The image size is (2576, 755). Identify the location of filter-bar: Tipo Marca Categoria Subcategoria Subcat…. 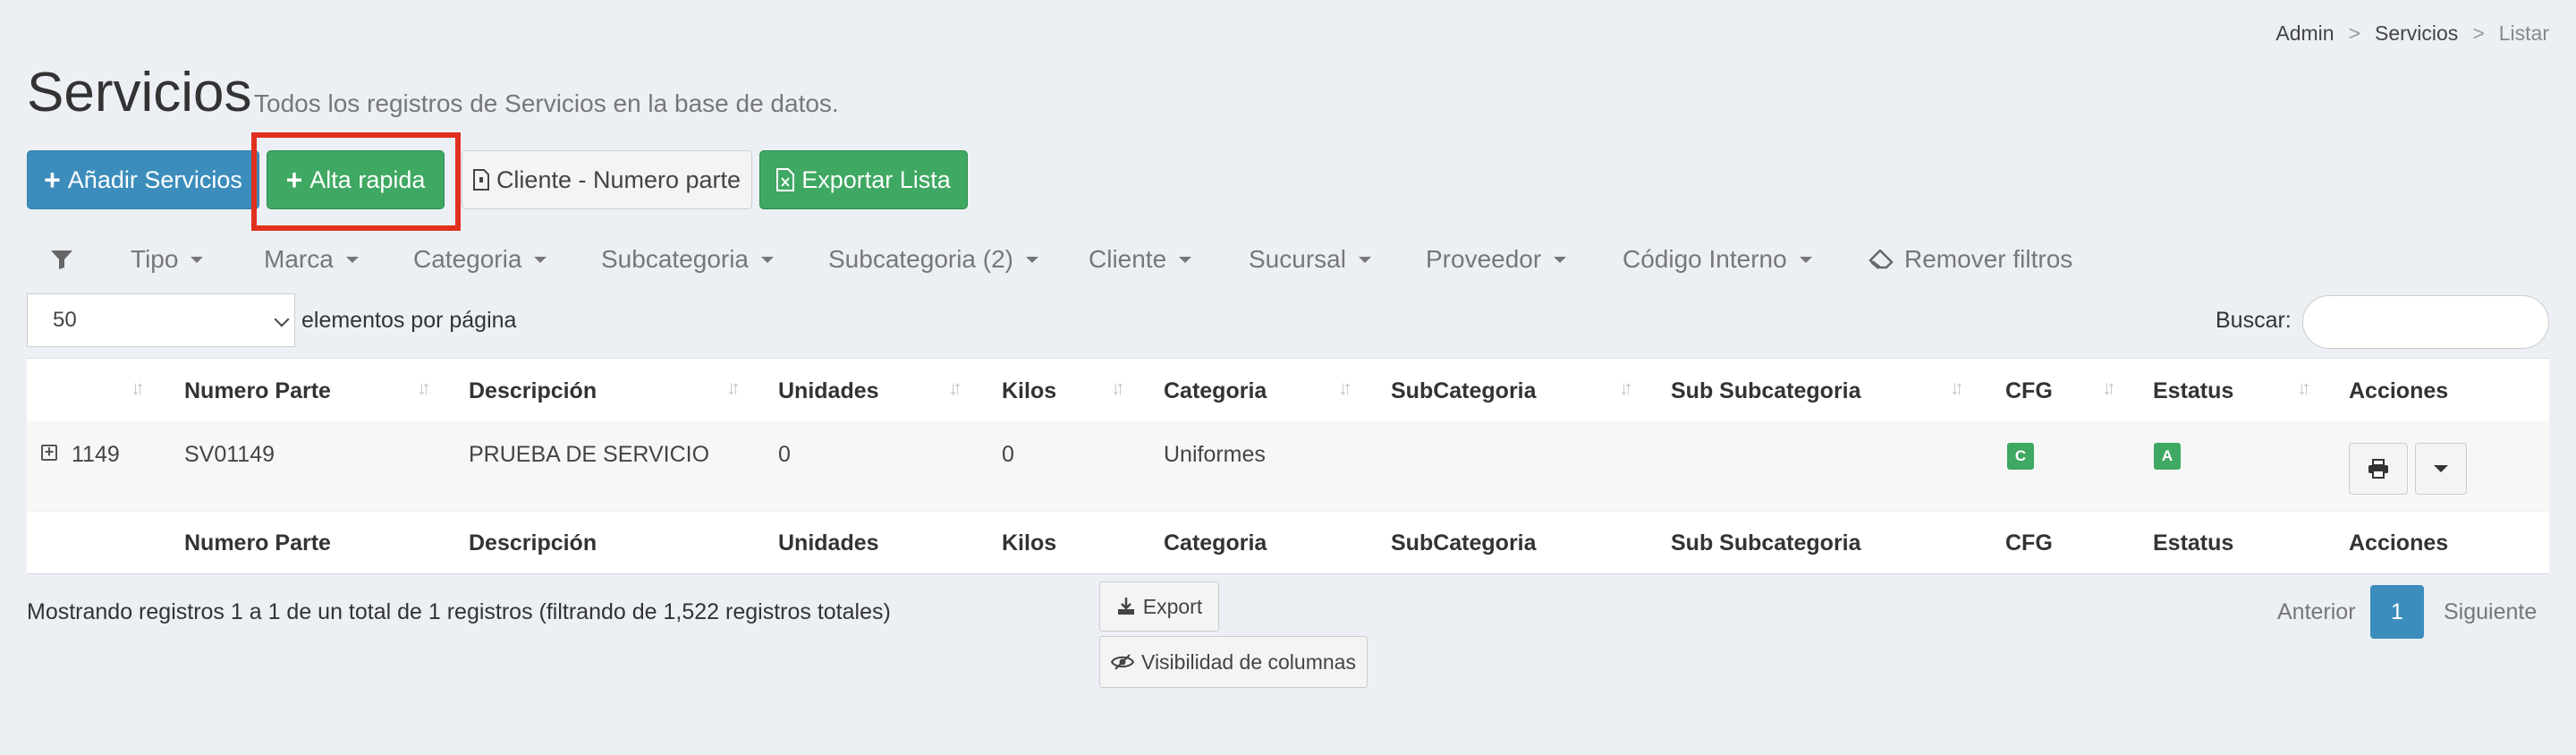
(1123, 259).